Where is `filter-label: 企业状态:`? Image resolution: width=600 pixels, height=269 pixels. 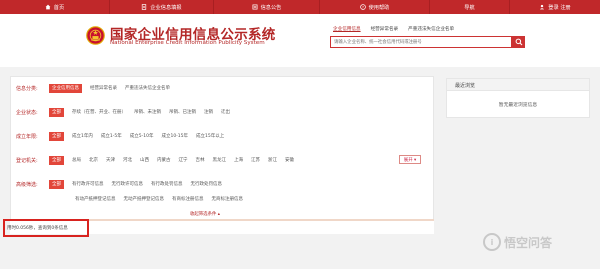 filter-label: 企业状态: is located at coordinates (27, 112).